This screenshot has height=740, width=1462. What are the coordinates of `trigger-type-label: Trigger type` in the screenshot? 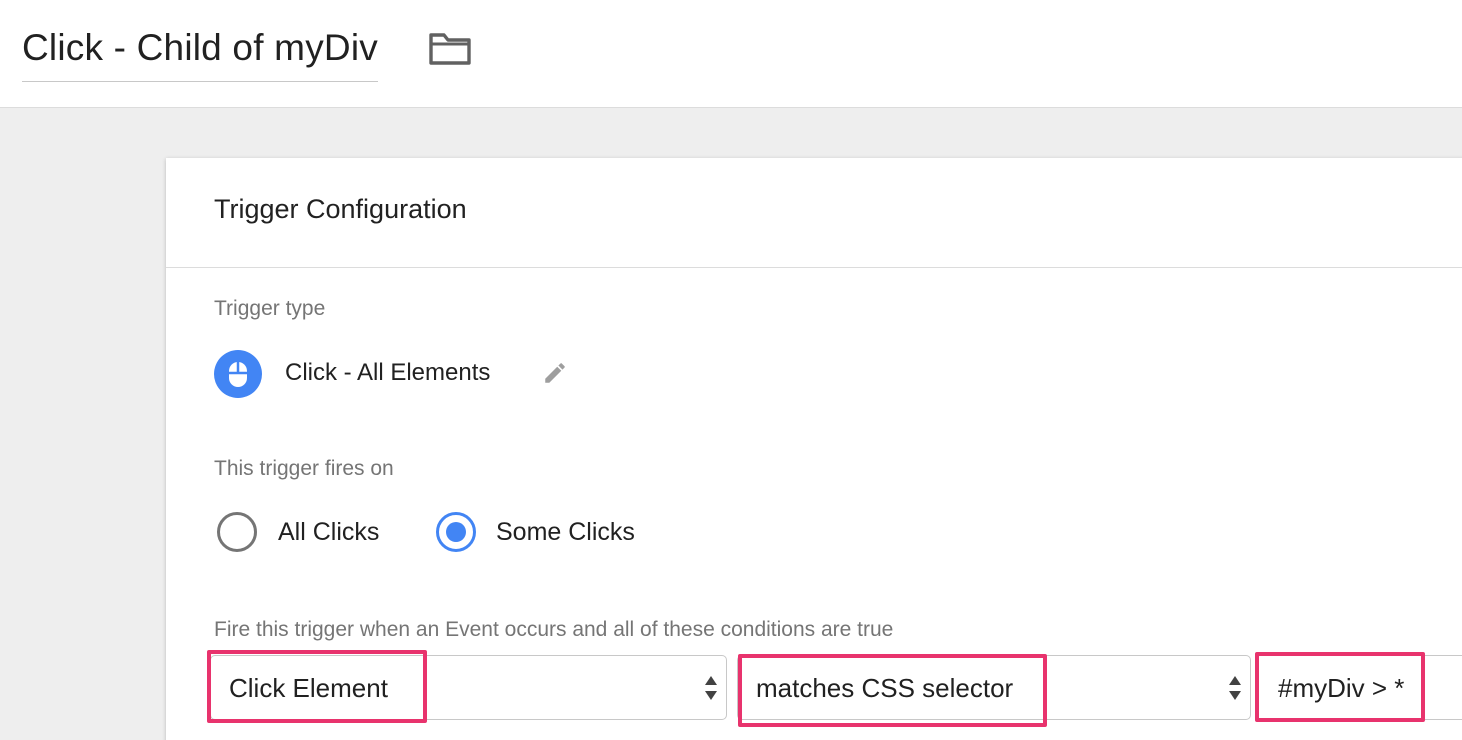 It's located at (270, 308).